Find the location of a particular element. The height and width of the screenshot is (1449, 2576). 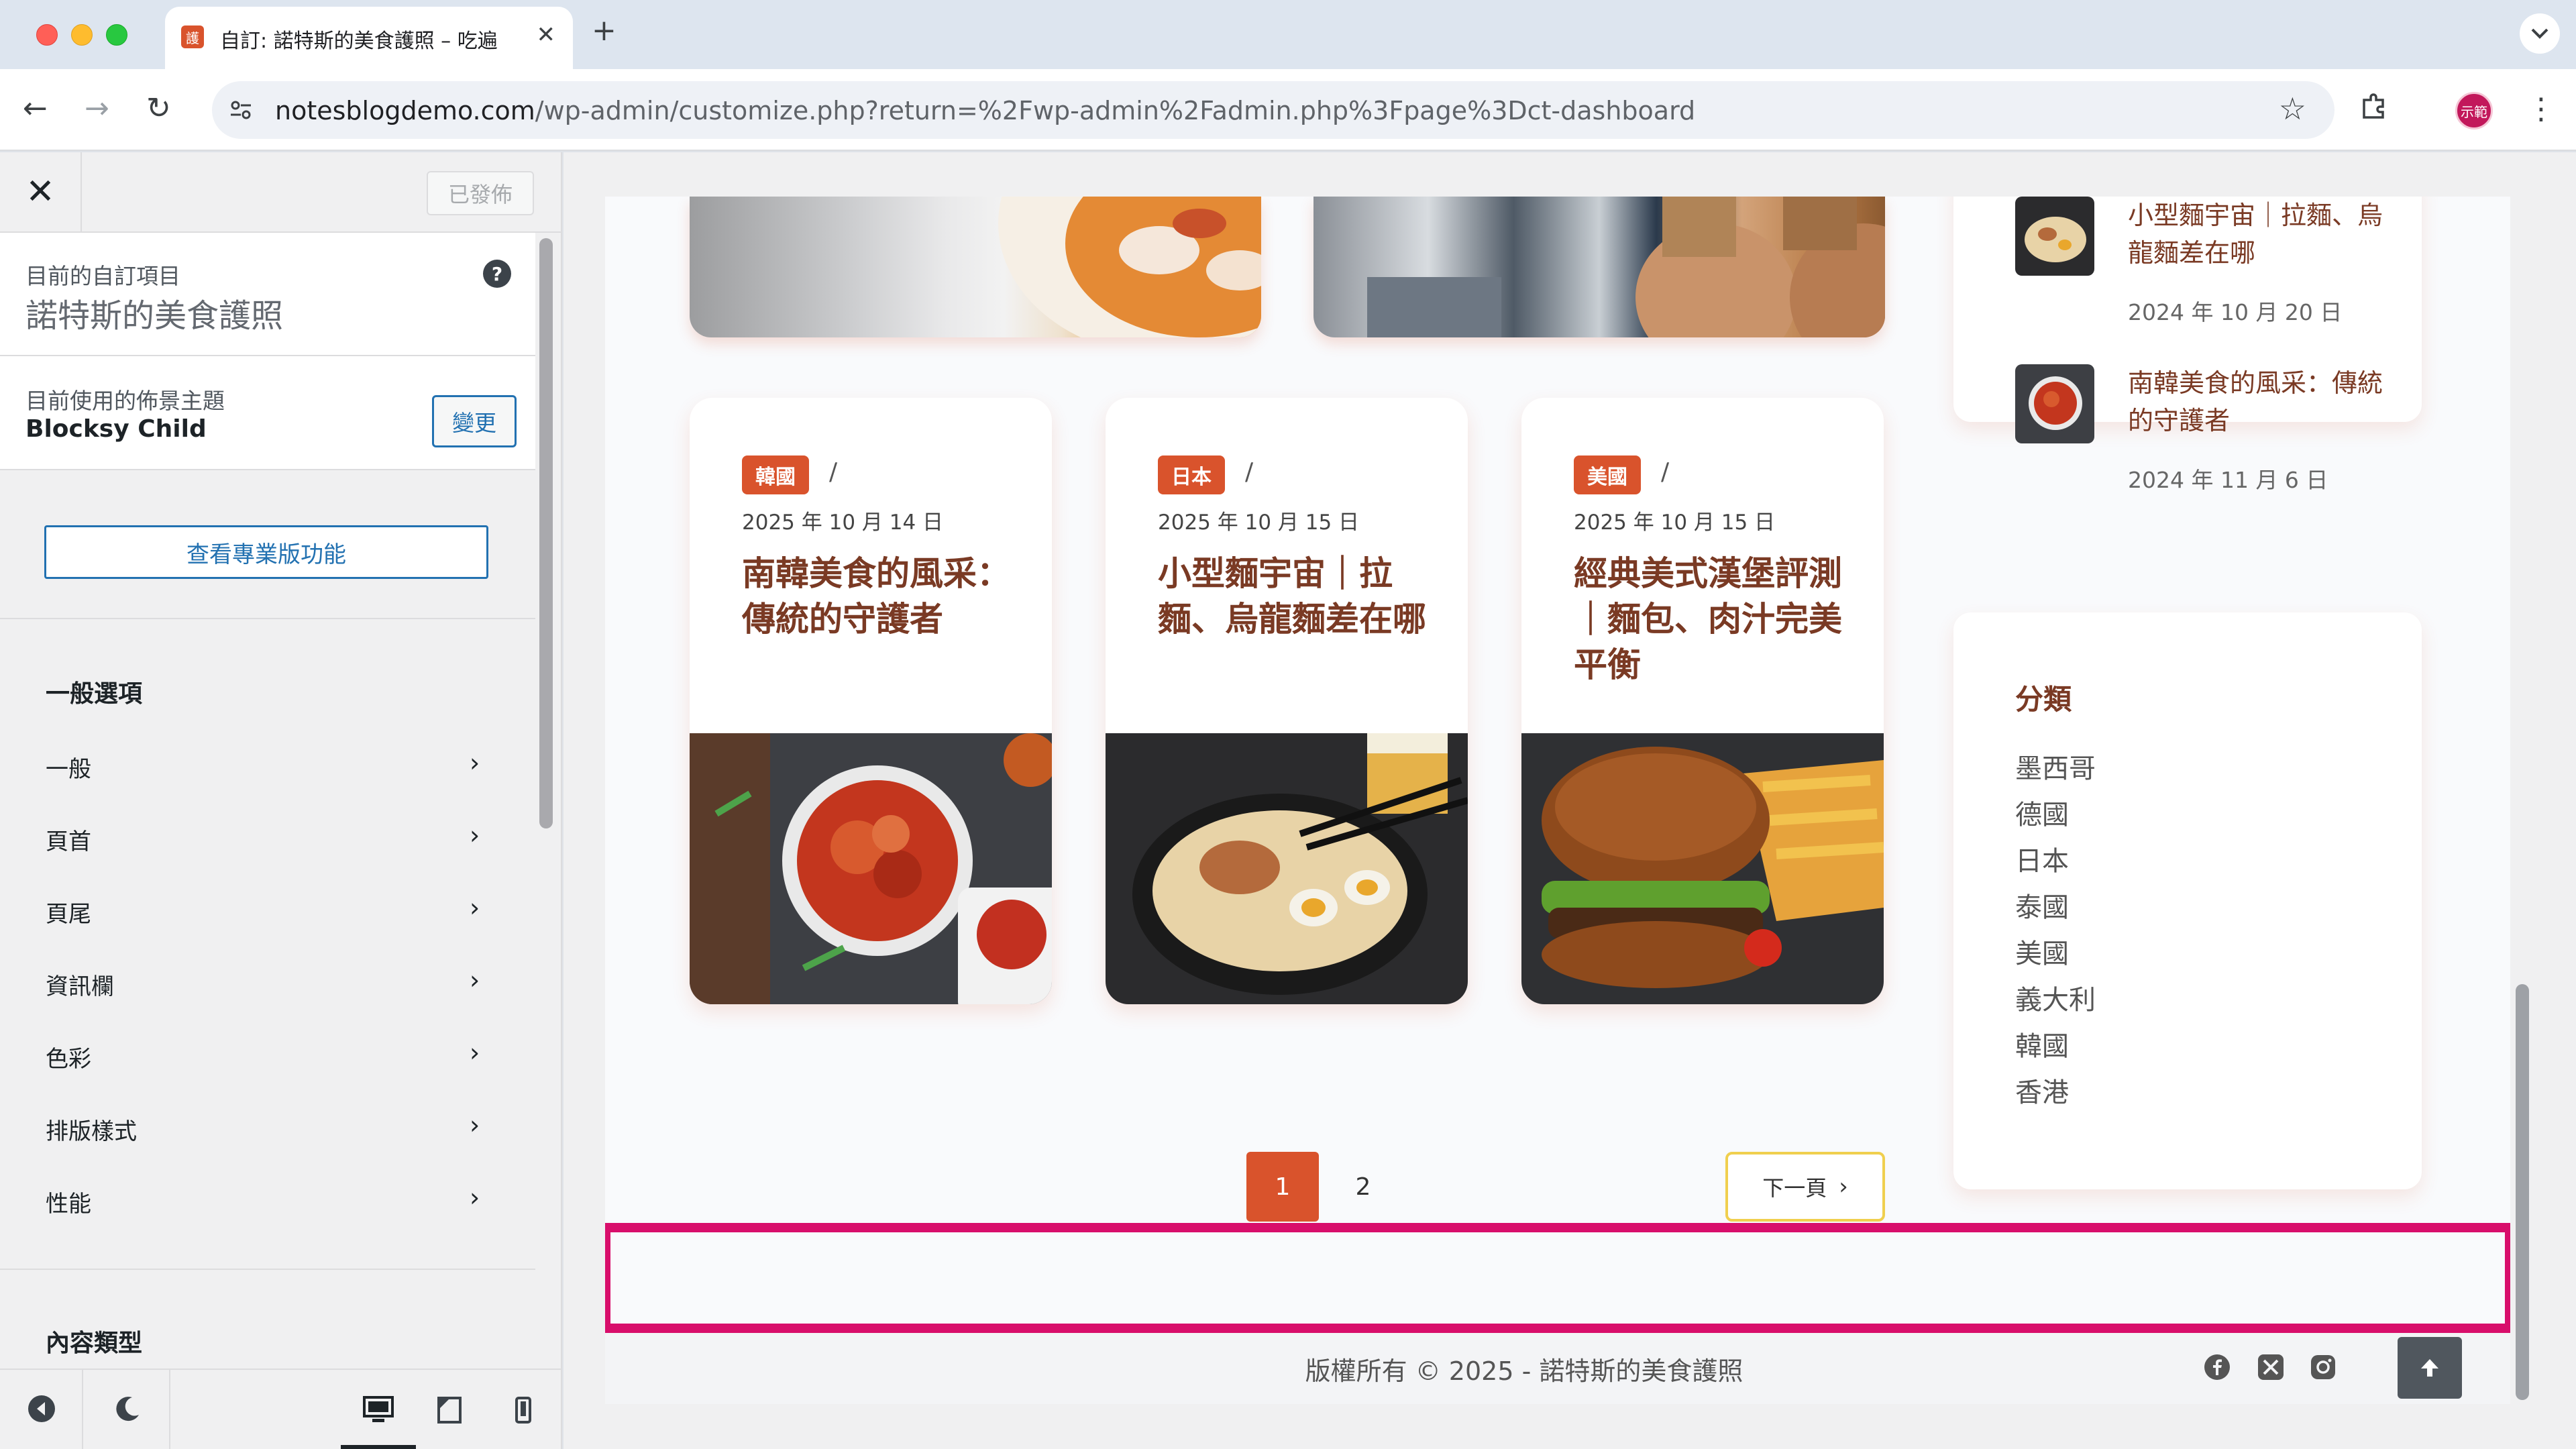

tab-close-icon: ✕ is located at coordinates (546, 34).